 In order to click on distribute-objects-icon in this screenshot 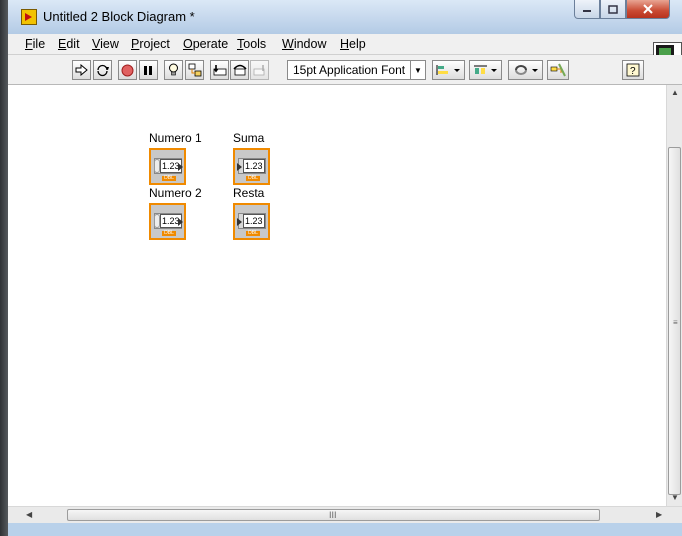, I will do `click(485, 70)`.